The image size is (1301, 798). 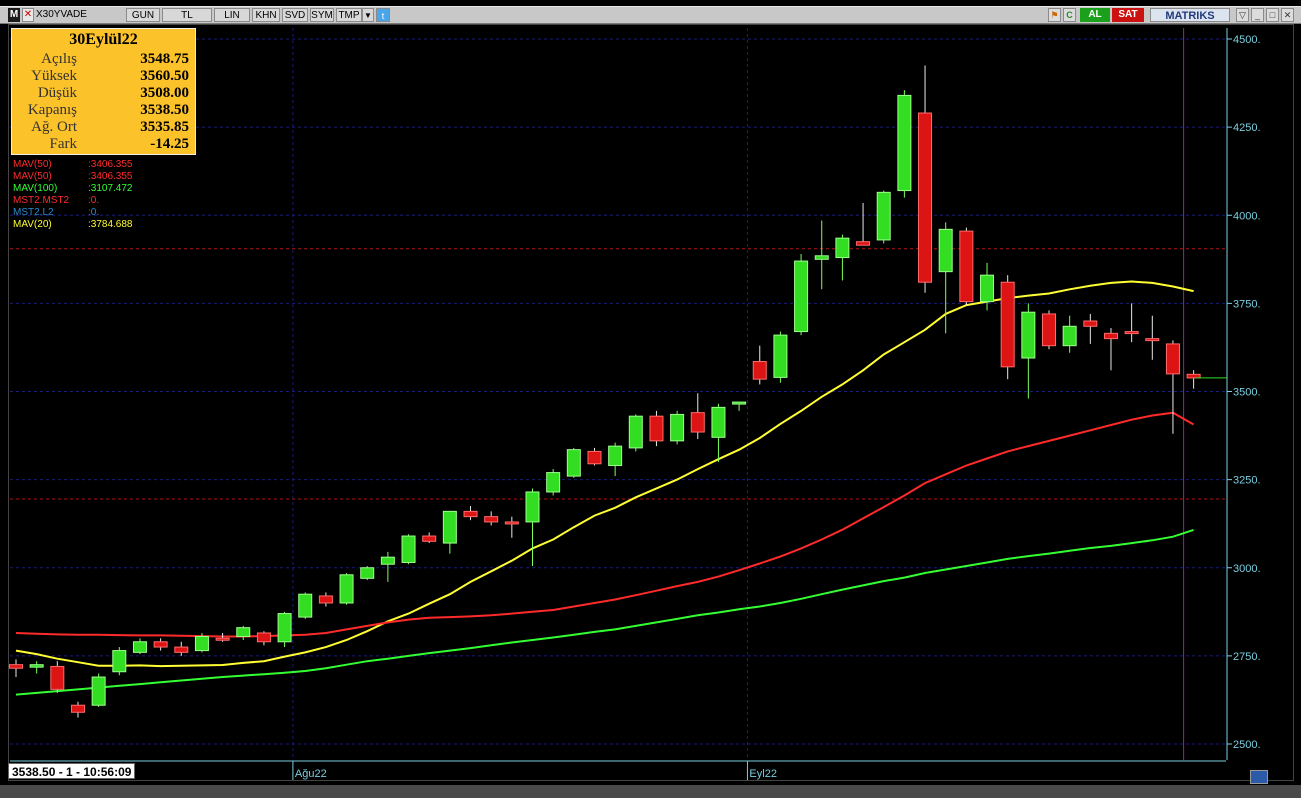 What do you see at coordinates (103, 144) in the screenshot?
I see `info-row-diff: Fark -14.25` at bounding box center [103, 144].